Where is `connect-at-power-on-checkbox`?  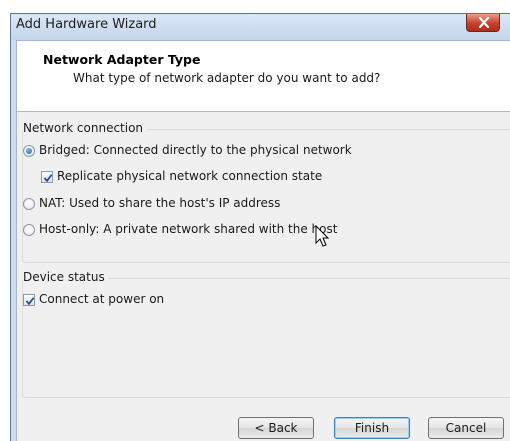
connect-at-power-on-checkbox is located at coordinates (29, 300).